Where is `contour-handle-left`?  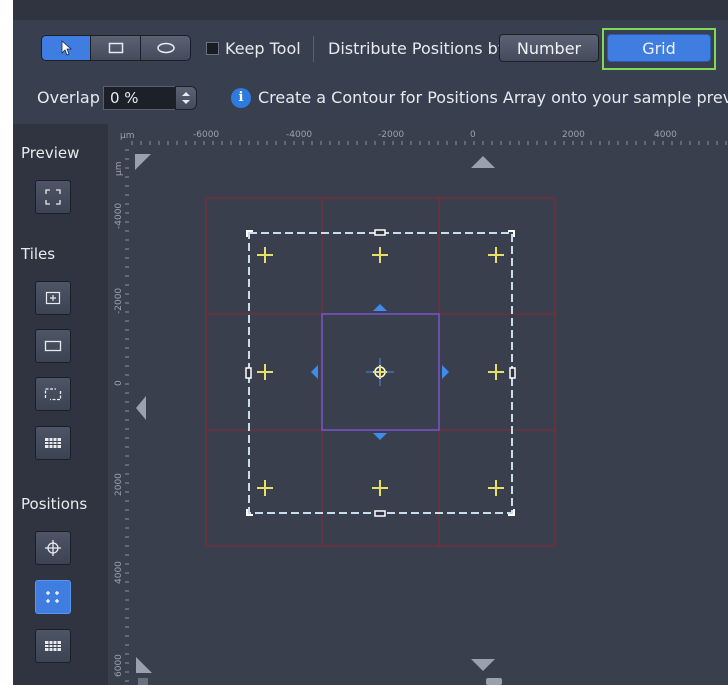 contour-handle-left is located at coordinates (248, 373).